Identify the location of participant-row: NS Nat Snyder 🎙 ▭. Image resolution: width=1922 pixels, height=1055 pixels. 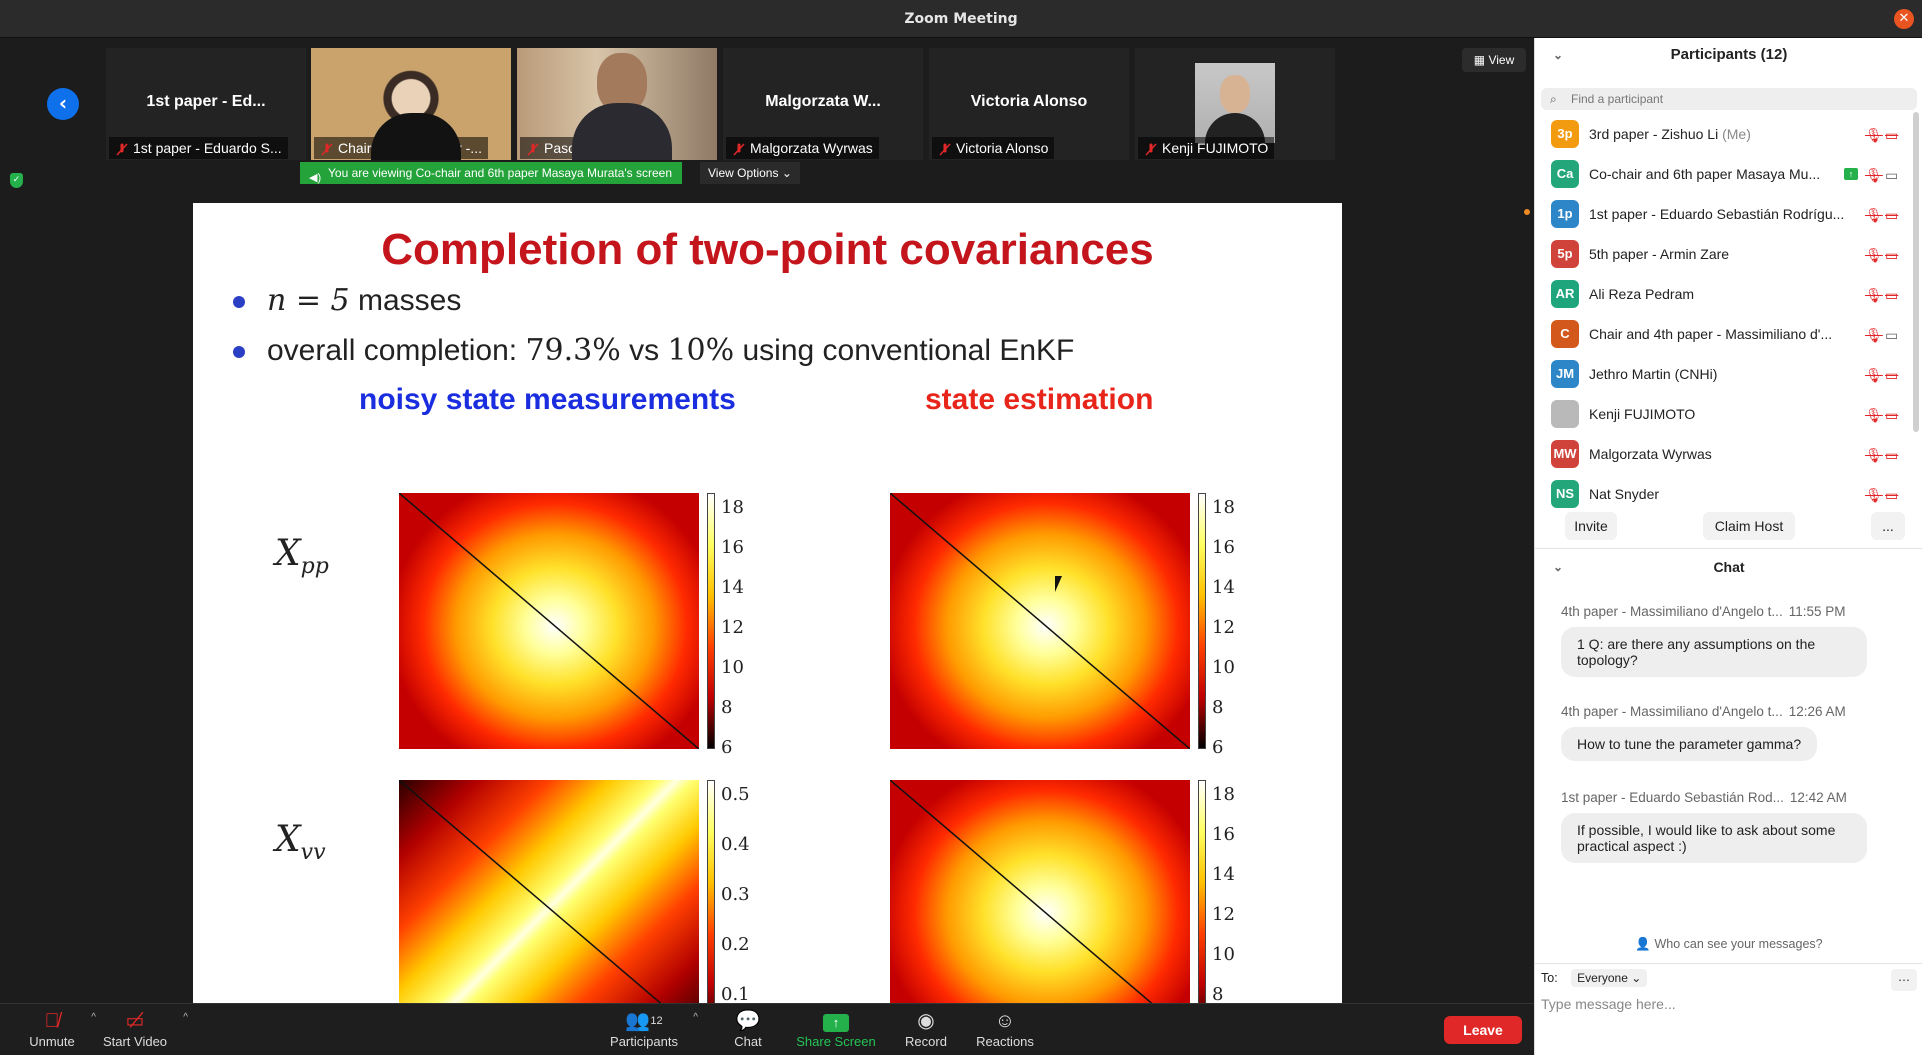
(1723, 494).